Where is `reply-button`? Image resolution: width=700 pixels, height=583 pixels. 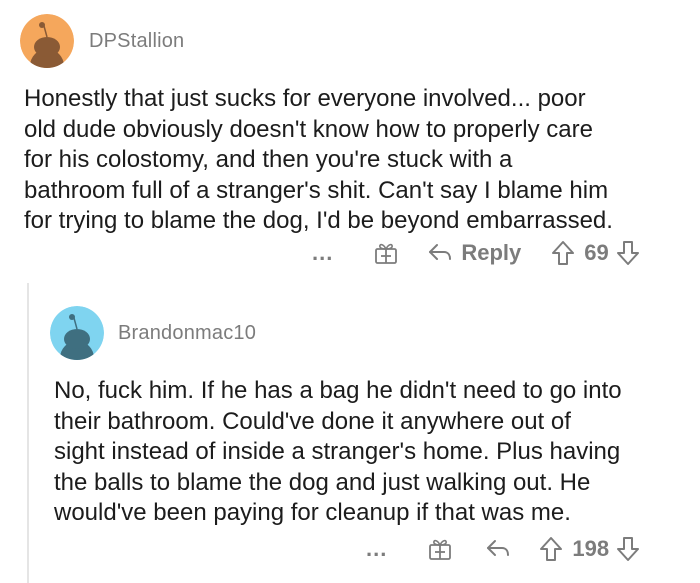
reply-button is located at coordinates (498, 549).